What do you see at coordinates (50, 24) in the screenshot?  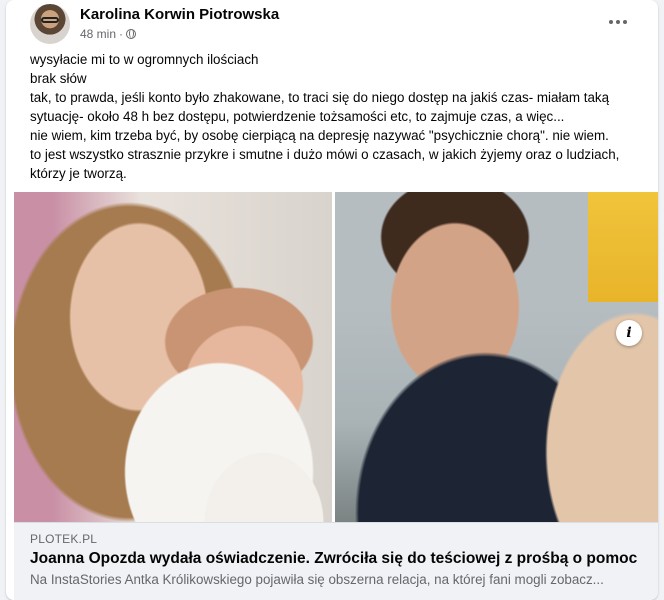 I see `avatar` at bounding box center [50, 24].